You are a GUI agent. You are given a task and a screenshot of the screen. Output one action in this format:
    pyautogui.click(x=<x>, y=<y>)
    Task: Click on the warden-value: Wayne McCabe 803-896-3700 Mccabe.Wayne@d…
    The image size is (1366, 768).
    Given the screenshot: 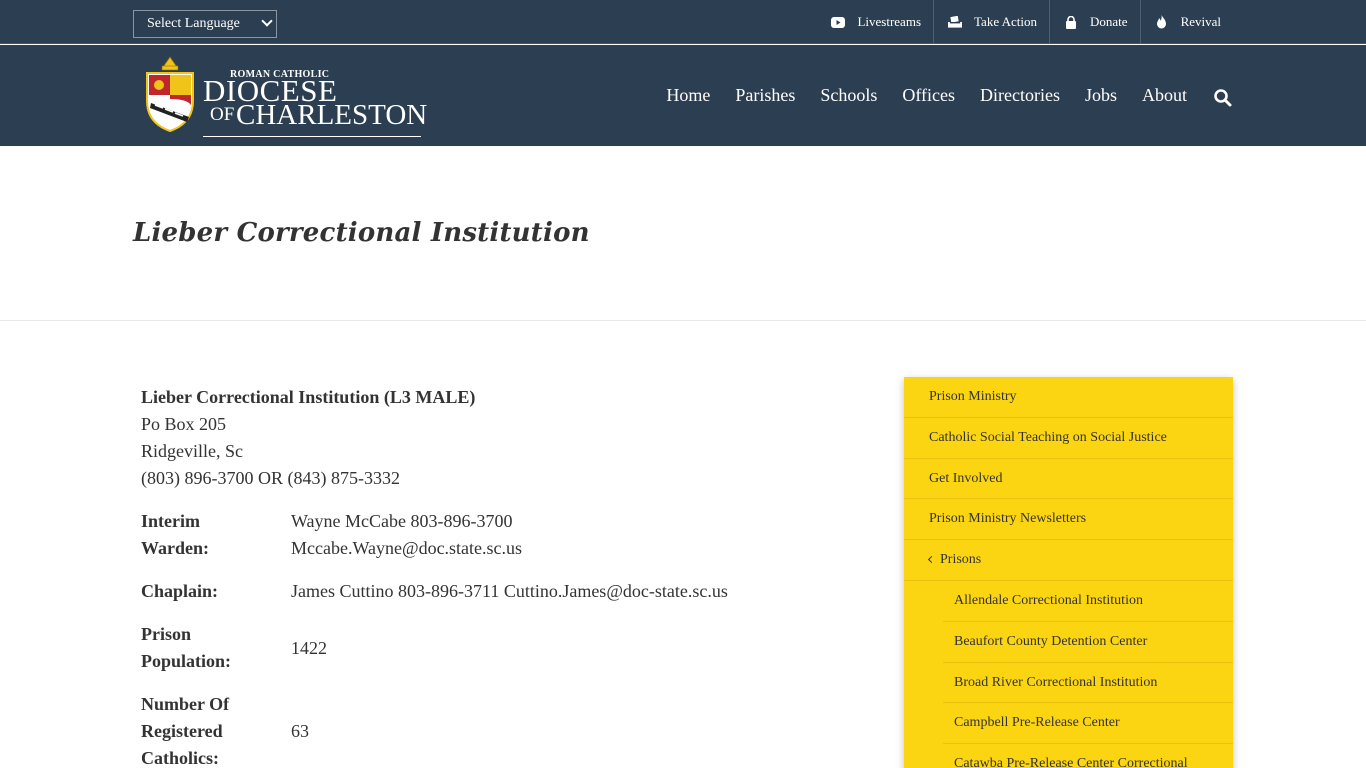 What is the action you would take?
    pyautogui.click(x=406, y=535)
    